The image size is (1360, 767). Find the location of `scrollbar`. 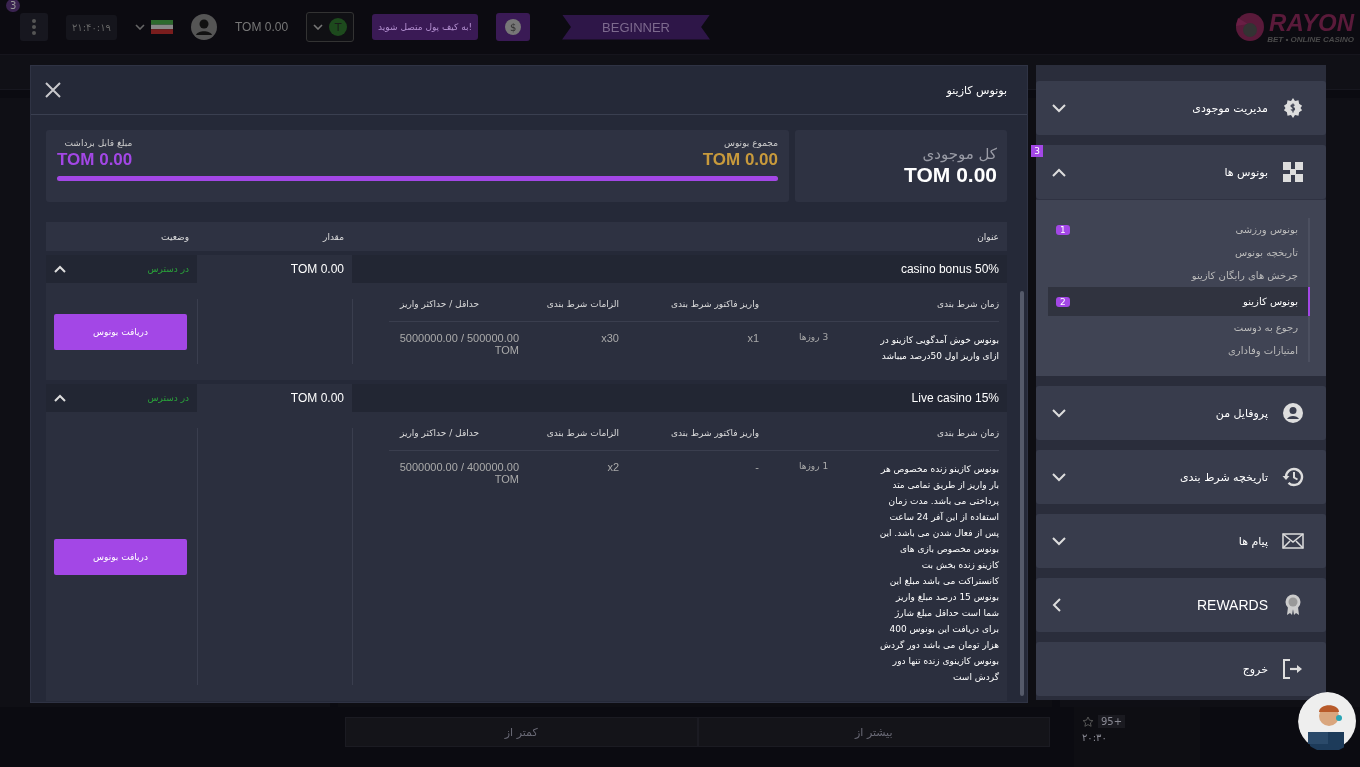

scrollbar is located at coordinates (1022, 493).